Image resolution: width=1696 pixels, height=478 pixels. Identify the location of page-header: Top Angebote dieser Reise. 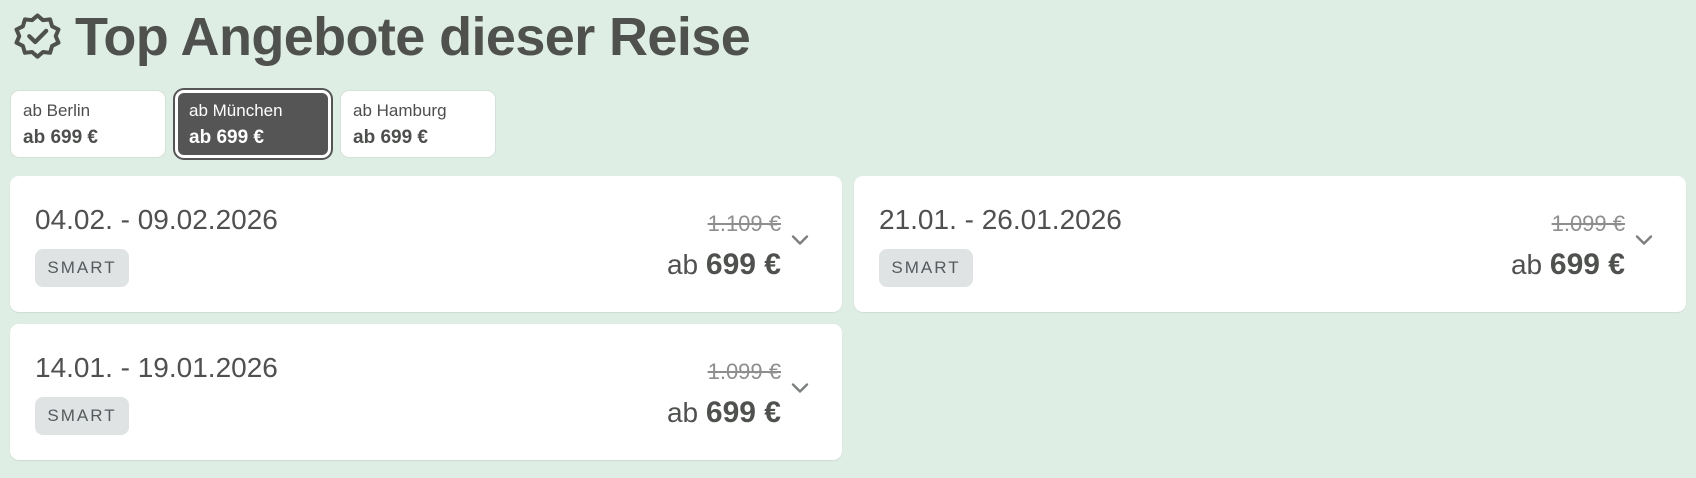
(381, 37).